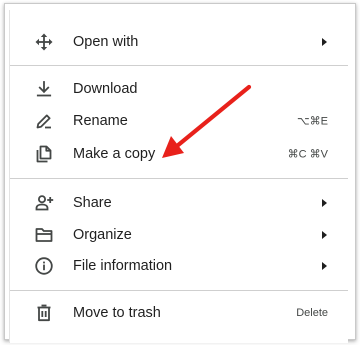 This screenshot has width=360, height=345. Describe the element at coordinates (92, 203) in the screenshot. I see `menu-item-label: Share` at that location.